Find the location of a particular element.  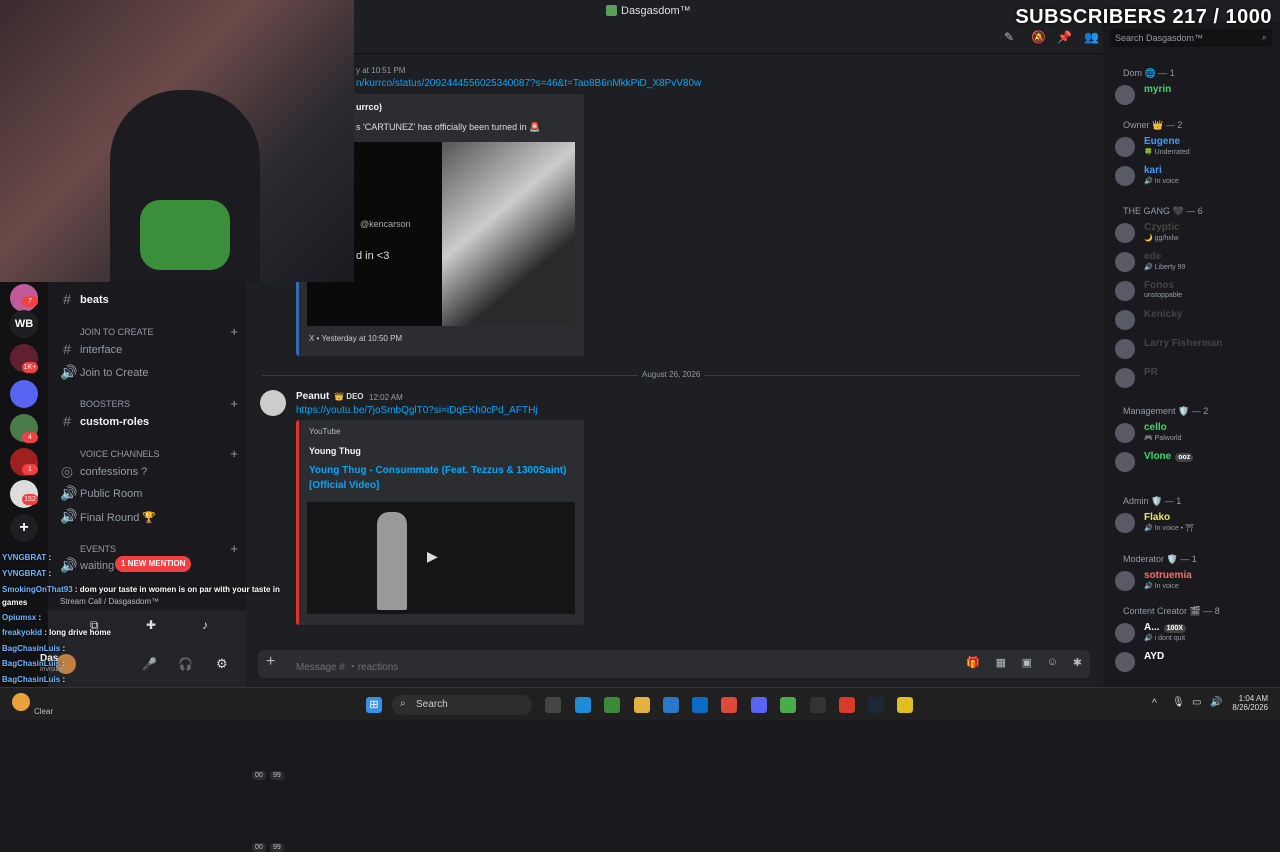

store-icon is located at coordinates (700, 705).